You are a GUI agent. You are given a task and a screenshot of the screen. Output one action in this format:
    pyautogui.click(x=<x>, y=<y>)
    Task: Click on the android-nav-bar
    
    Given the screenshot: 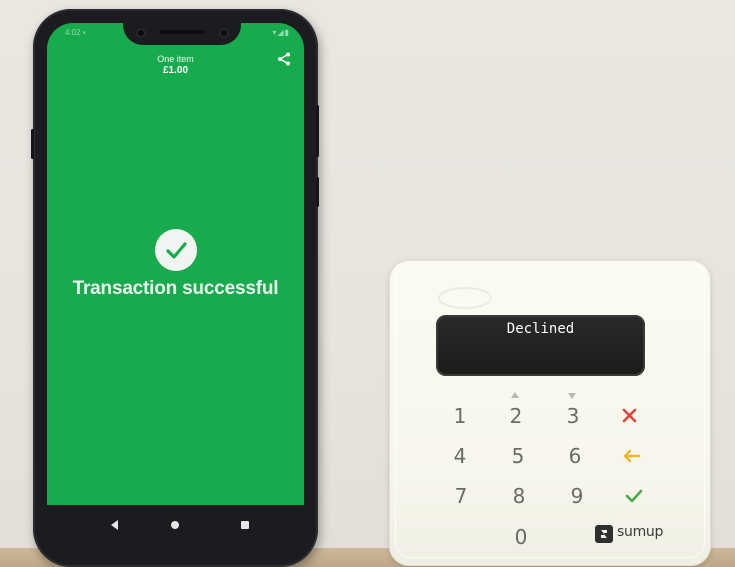 What is the action you would take?
    pyautogui.click(x=175, y=526)
    